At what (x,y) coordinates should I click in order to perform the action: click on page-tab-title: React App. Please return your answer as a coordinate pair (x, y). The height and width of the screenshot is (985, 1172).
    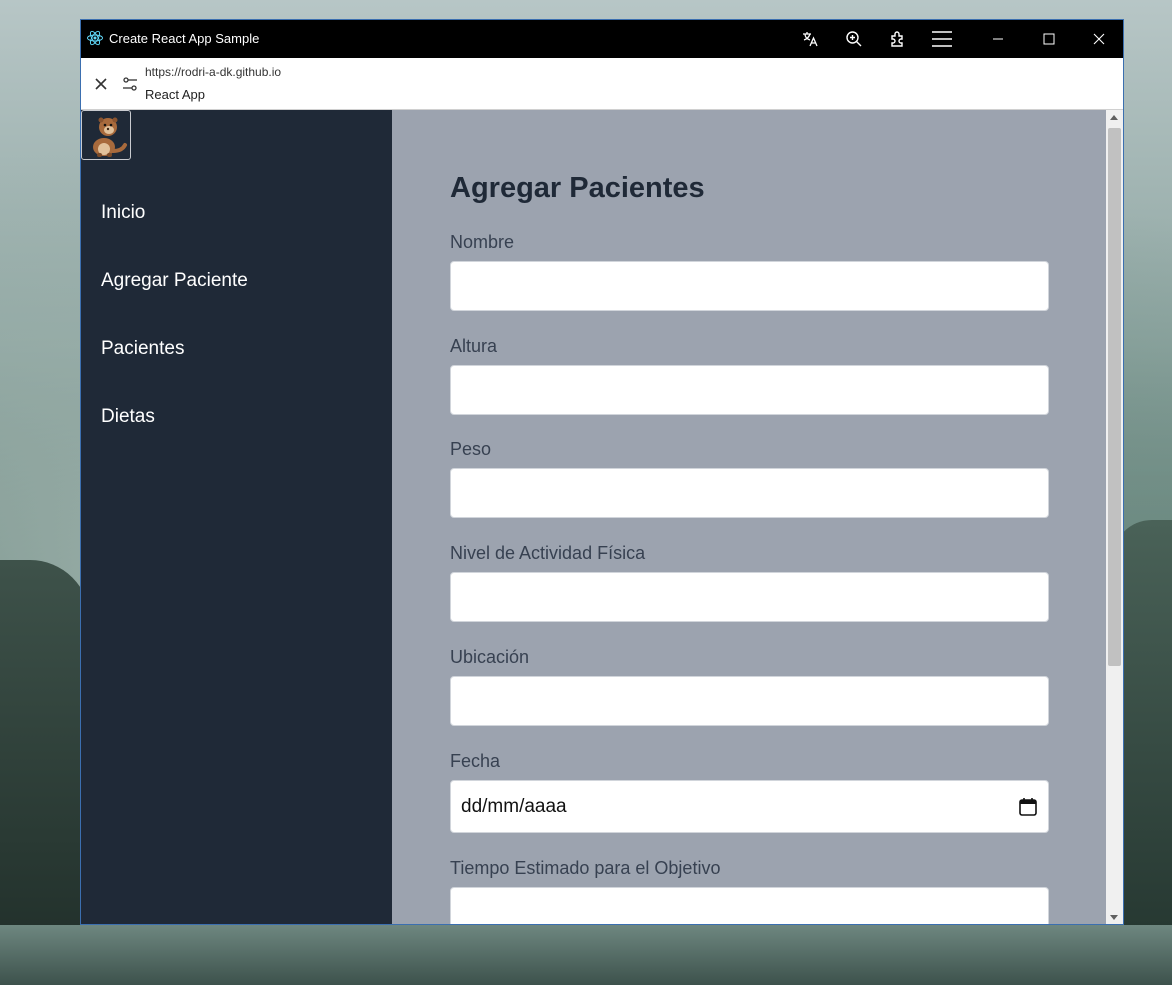
    Looking at the image, I should click on (175, 94).